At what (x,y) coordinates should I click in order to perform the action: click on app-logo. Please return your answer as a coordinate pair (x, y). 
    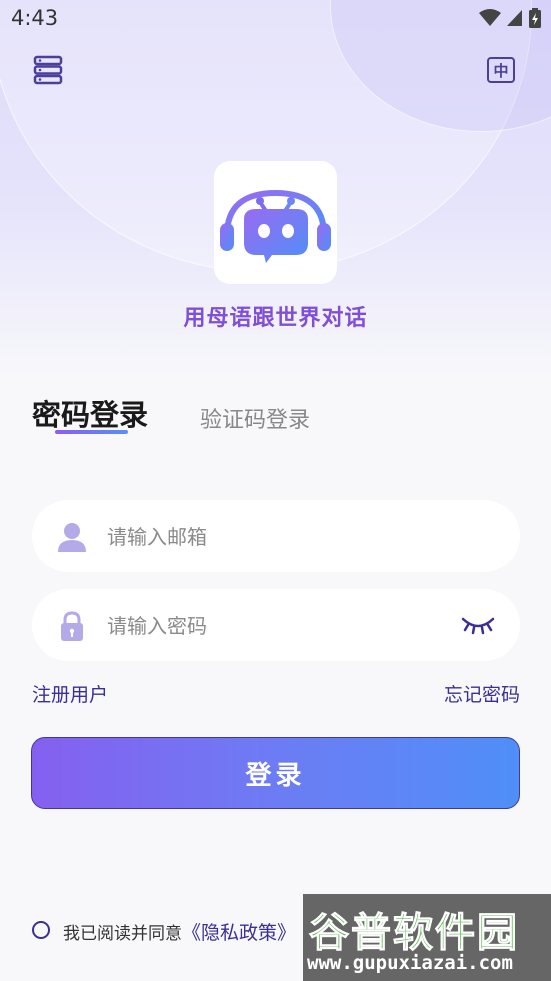
    Looking at the image, I should click on (275, 222).